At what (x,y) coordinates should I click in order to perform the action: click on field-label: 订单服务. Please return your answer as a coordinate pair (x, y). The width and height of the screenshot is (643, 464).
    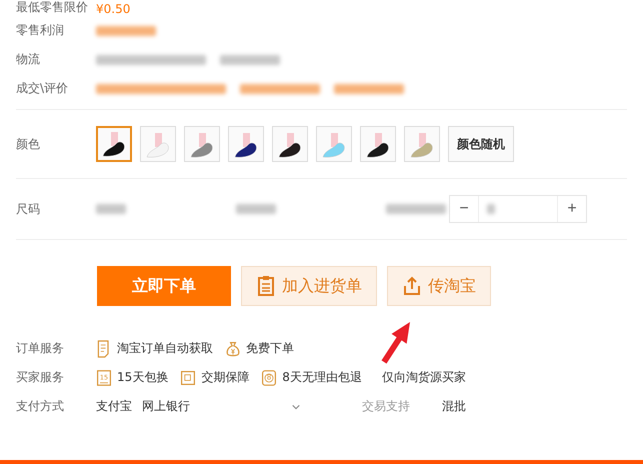
    Looking at the image, I should click on (40, 348).